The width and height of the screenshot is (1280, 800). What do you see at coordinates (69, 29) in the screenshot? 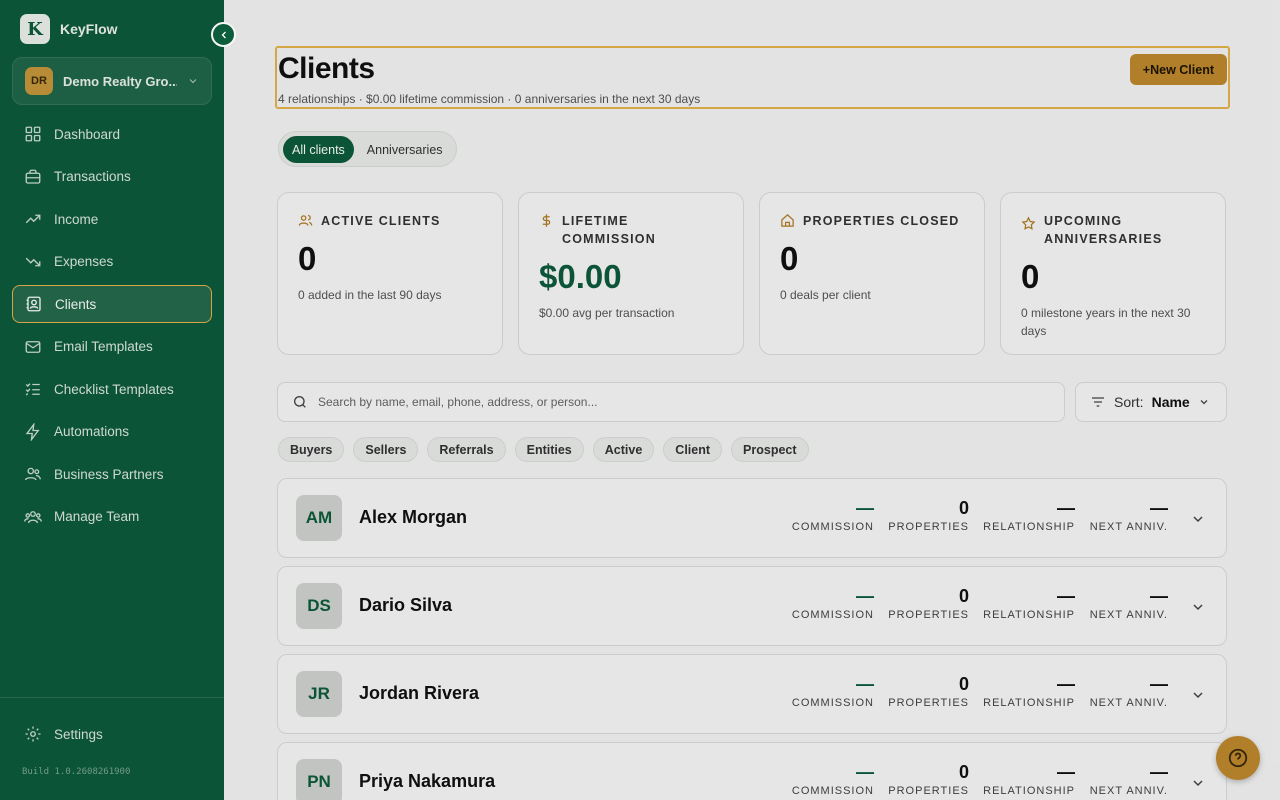
I see `brand: K KeyFlow` at bounding box center [69, 29].